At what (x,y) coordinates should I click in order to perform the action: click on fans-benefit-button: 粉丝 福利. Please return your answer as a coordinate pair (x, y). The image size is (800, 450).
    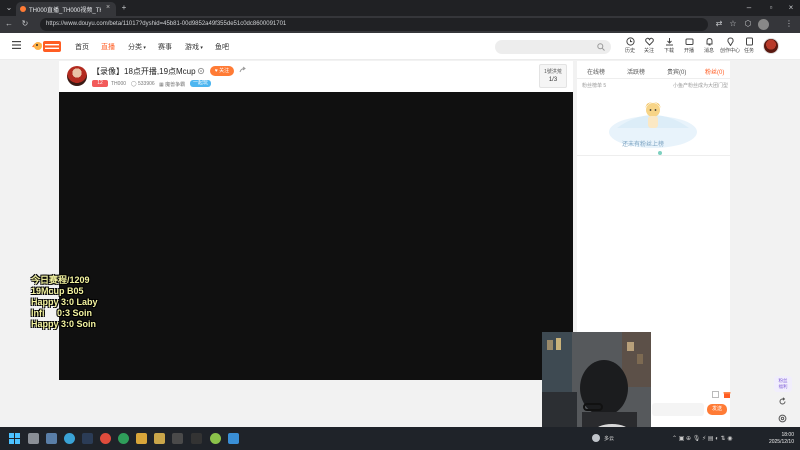
    Looking at the image, I should click on (783, 384).